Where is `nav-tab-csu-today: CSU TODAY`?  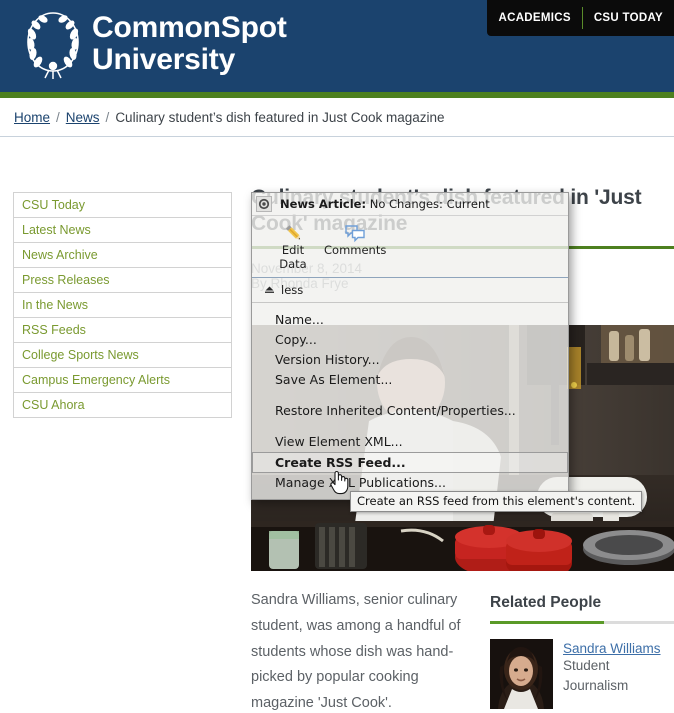
nav-tab-csu-today: CSU TODAY is located at coordinates (628, 18).